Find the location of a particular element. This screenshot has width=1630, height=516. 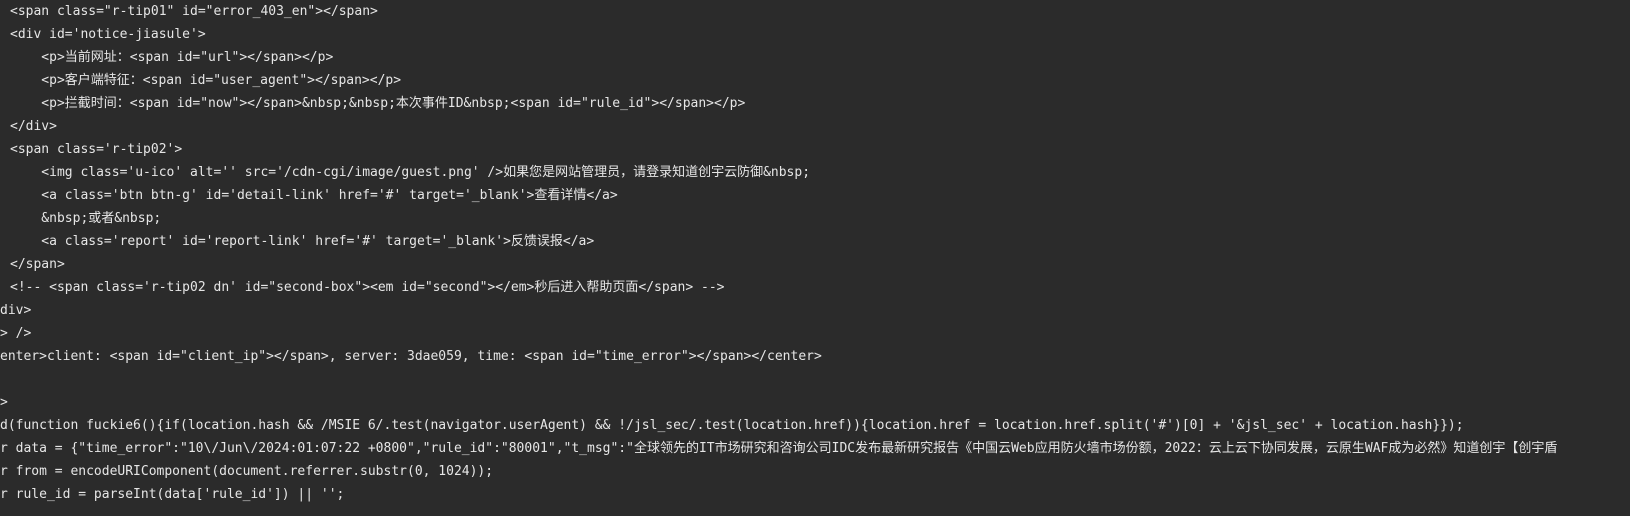

code-line: </div> is located at coordinates (33, 126).